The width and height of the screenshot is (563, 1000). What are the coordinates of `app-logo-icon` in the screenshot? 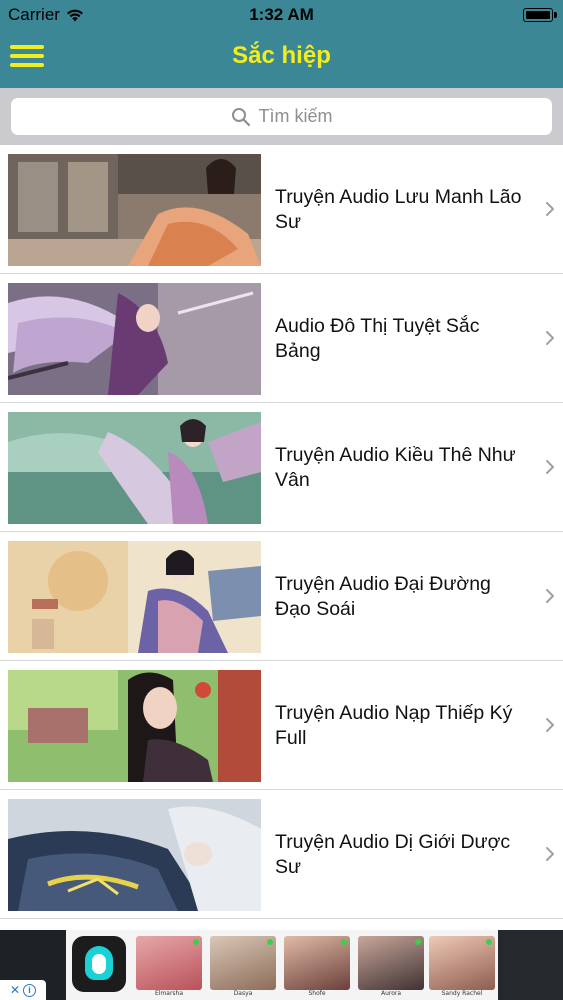 It's located at (99, 964).